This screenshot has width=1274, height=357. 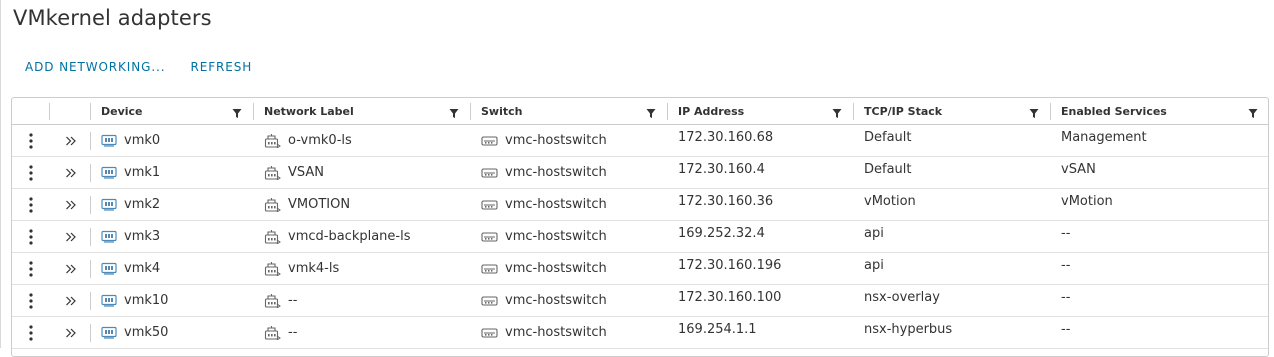 I want to click on network-label-cell: o-vmk0-ls, so click(x=362, y=140).